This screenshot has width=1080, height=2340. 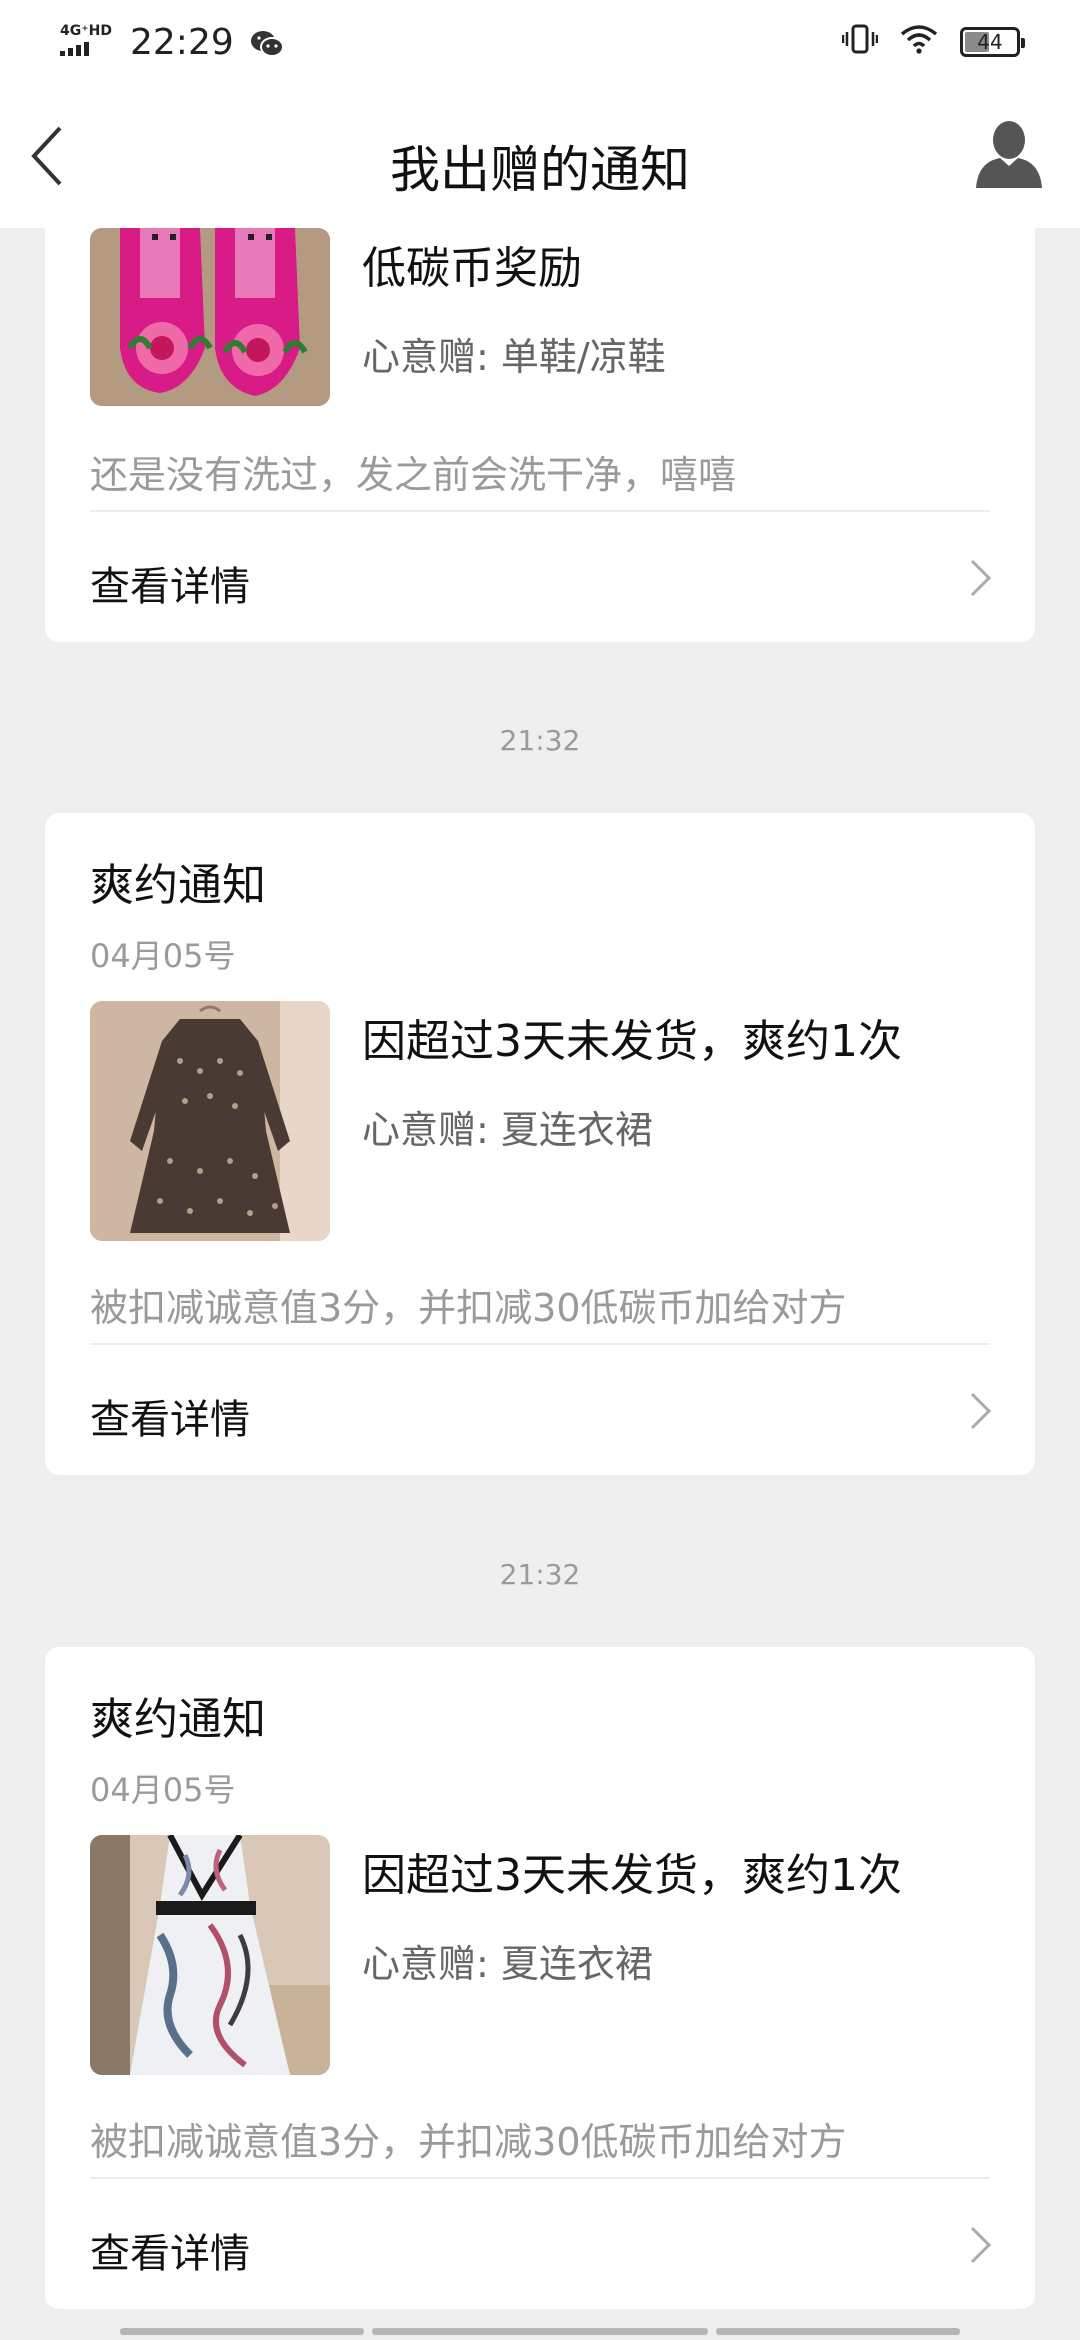 I want to click on item-thumbnail-shoes, so click(x=210, y=317).